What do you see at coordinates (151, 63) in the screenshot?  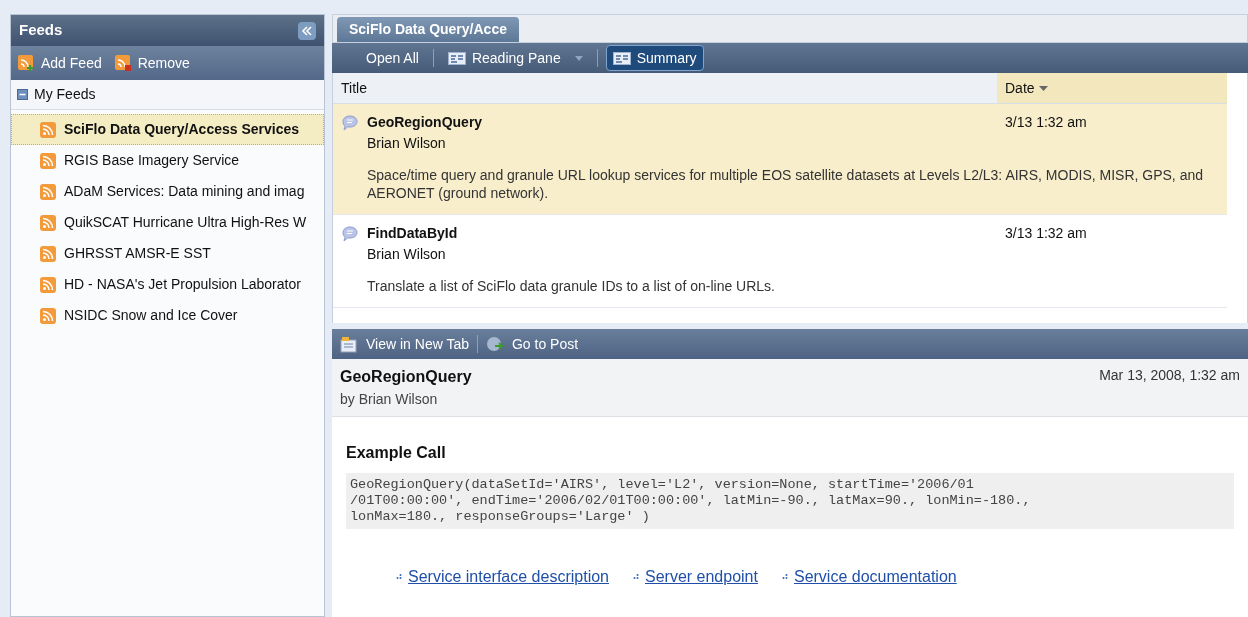 I see `remove-button: Remove` at bounding box center [151, 63].